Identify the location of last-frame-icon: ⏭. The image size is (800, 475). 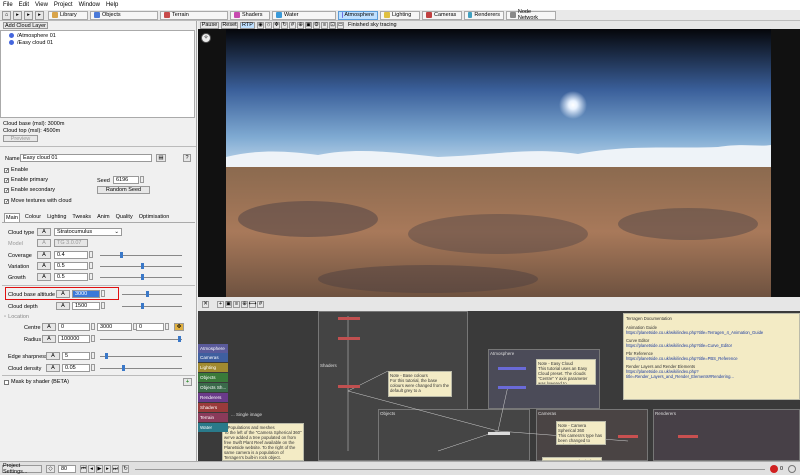
(115, 469).